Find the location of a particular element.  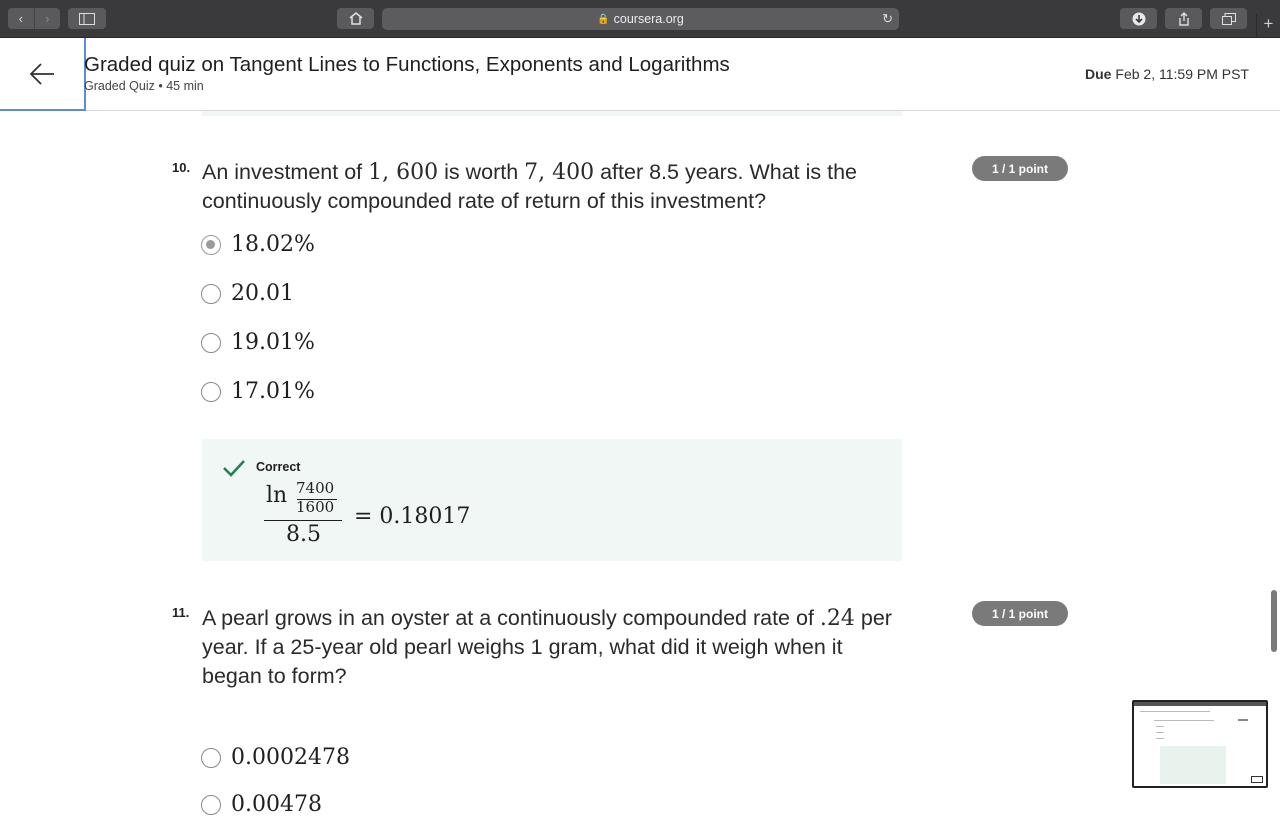

answer-option: 18.02% is located at coordinates (258, 244).